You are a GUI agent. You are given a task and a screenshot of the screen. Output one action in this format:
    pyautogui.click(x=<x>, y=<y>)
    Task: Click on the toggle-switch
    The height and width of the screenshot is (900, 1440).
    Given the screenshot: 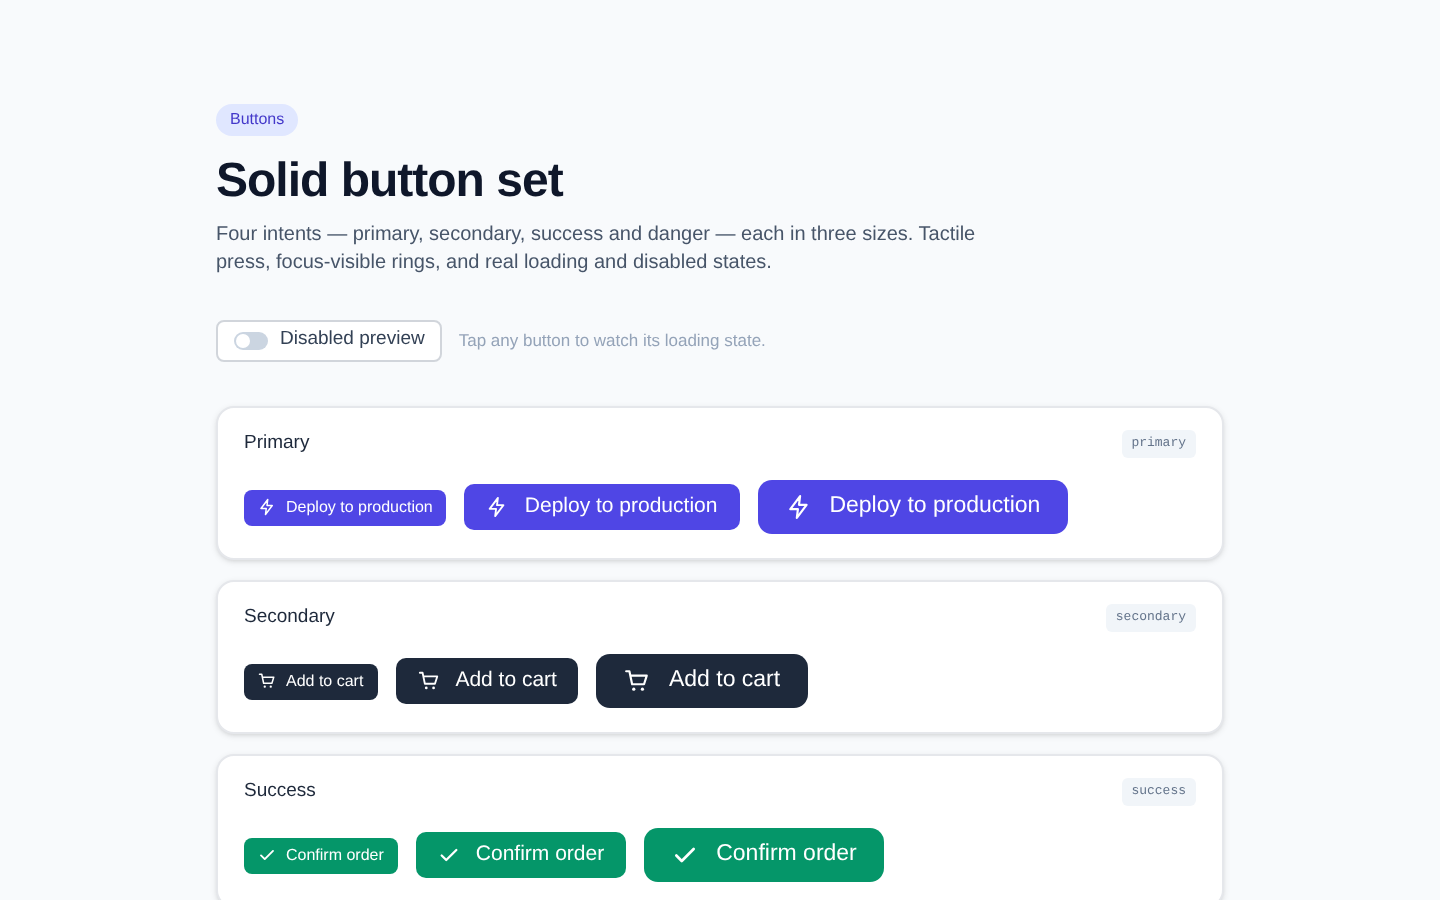 What is the action you would take?
    pyautogui.click(x=251, y=341)
    